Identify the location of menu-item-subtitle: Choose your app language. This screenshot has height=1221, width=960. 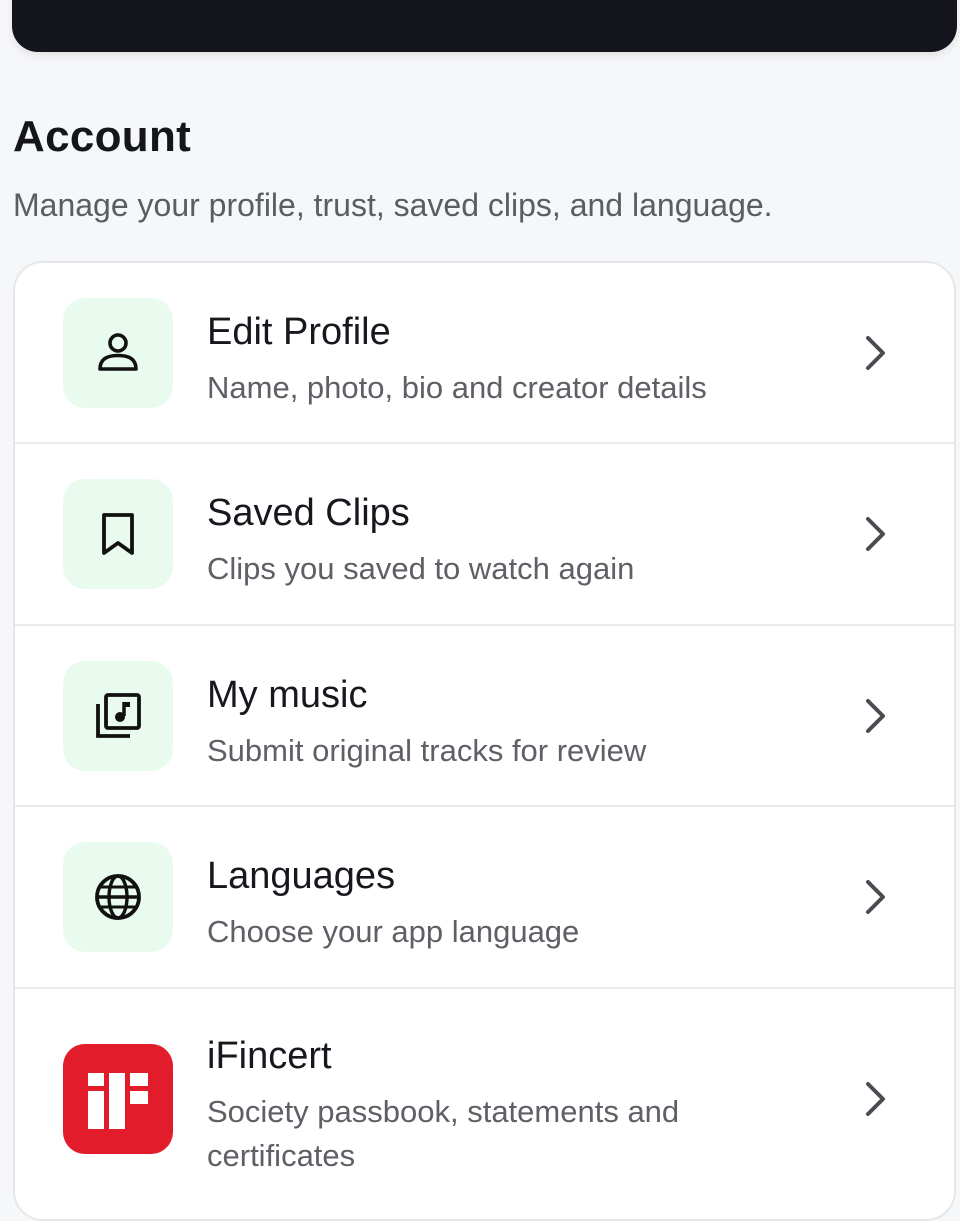
(393, 931).